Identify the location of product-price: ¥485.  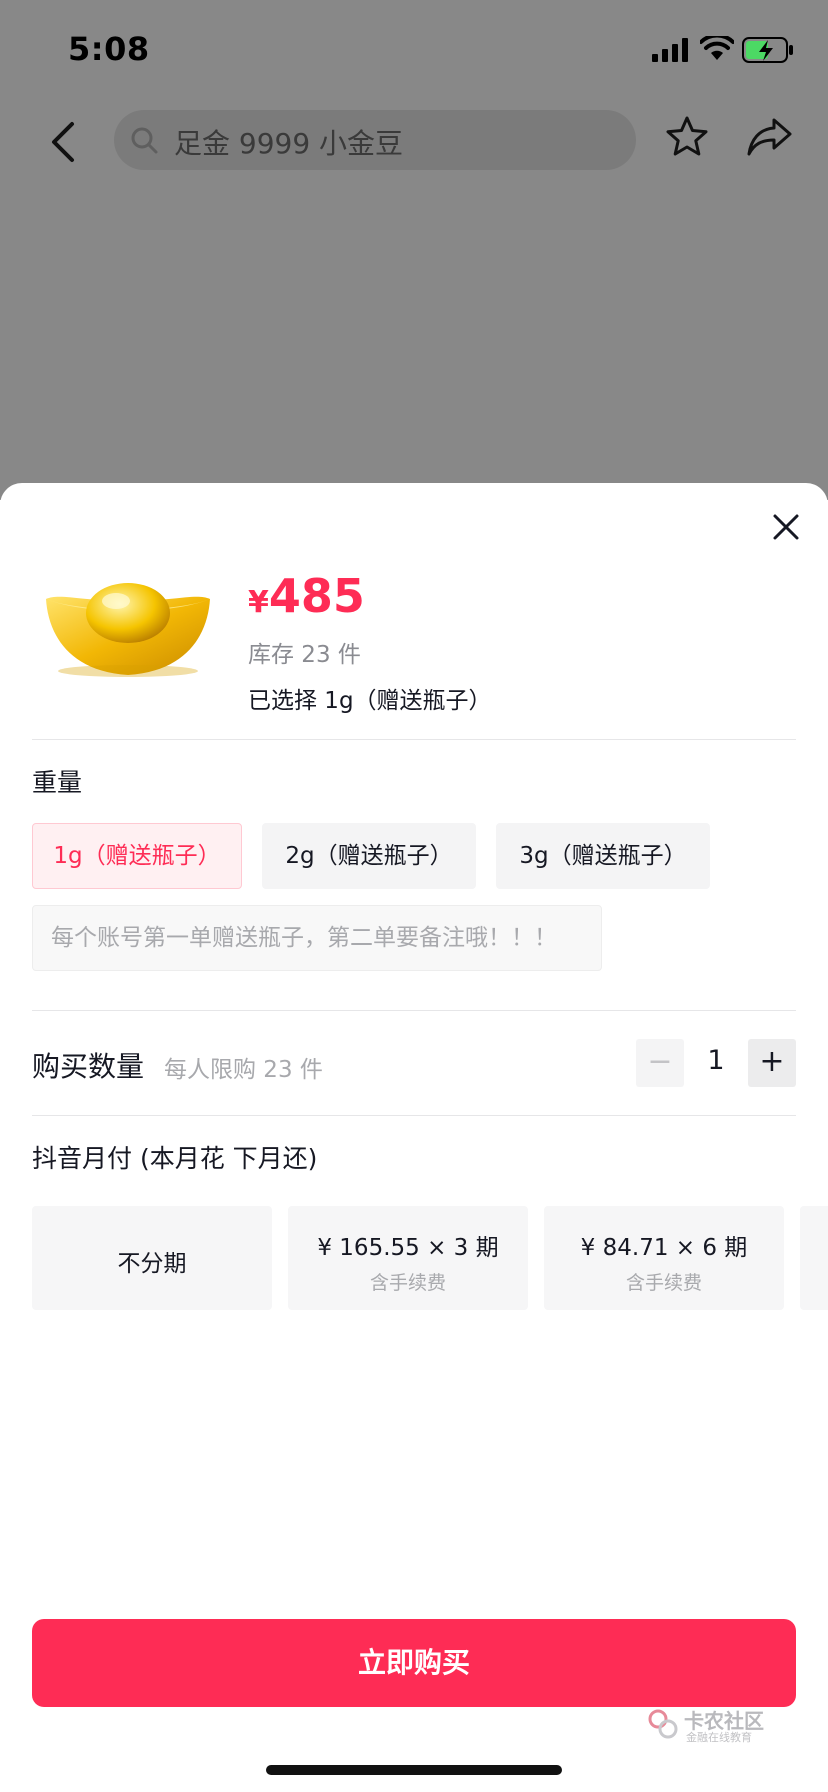
(306, 596).